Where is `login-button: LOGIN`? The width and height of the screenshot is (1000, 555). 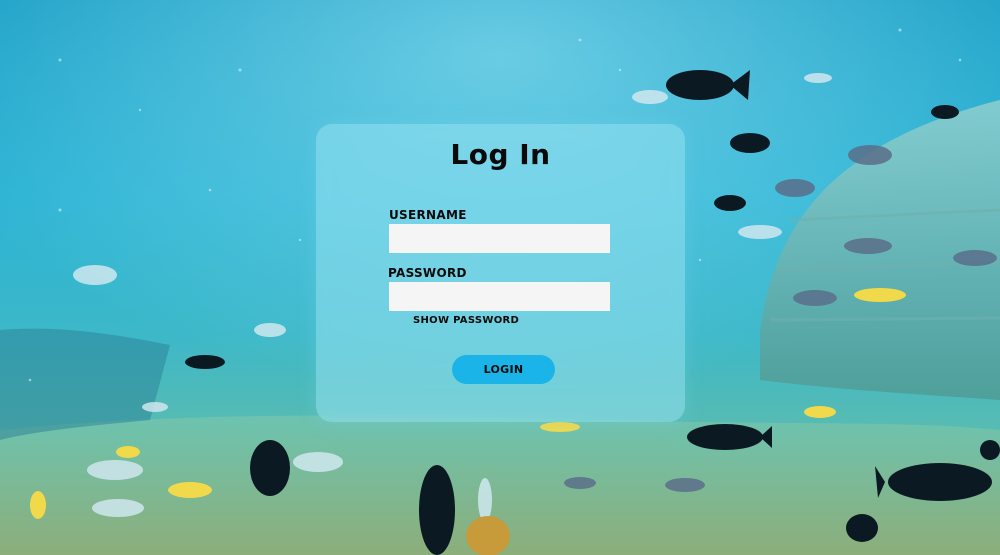 login-button: LOGIN is located at coordinates (503, 369).